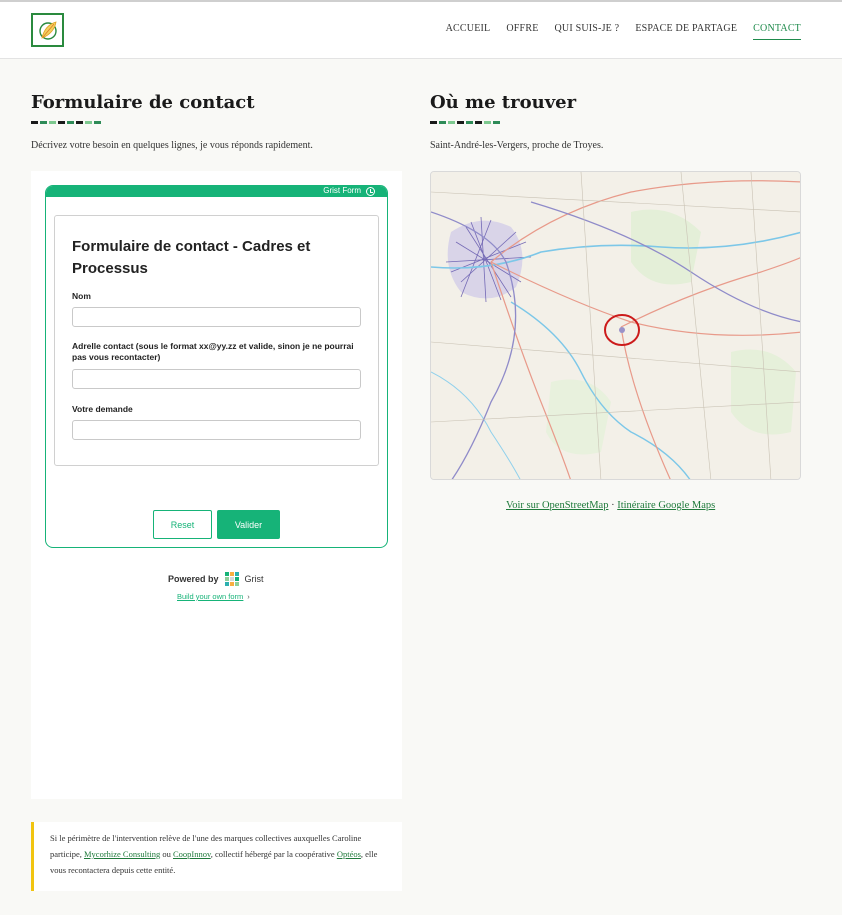 The image size is (842, 915). Describe the element at coordinates (192, 854) in the screenshot. I see `coopinnov-link: CoopInnov` at that location.